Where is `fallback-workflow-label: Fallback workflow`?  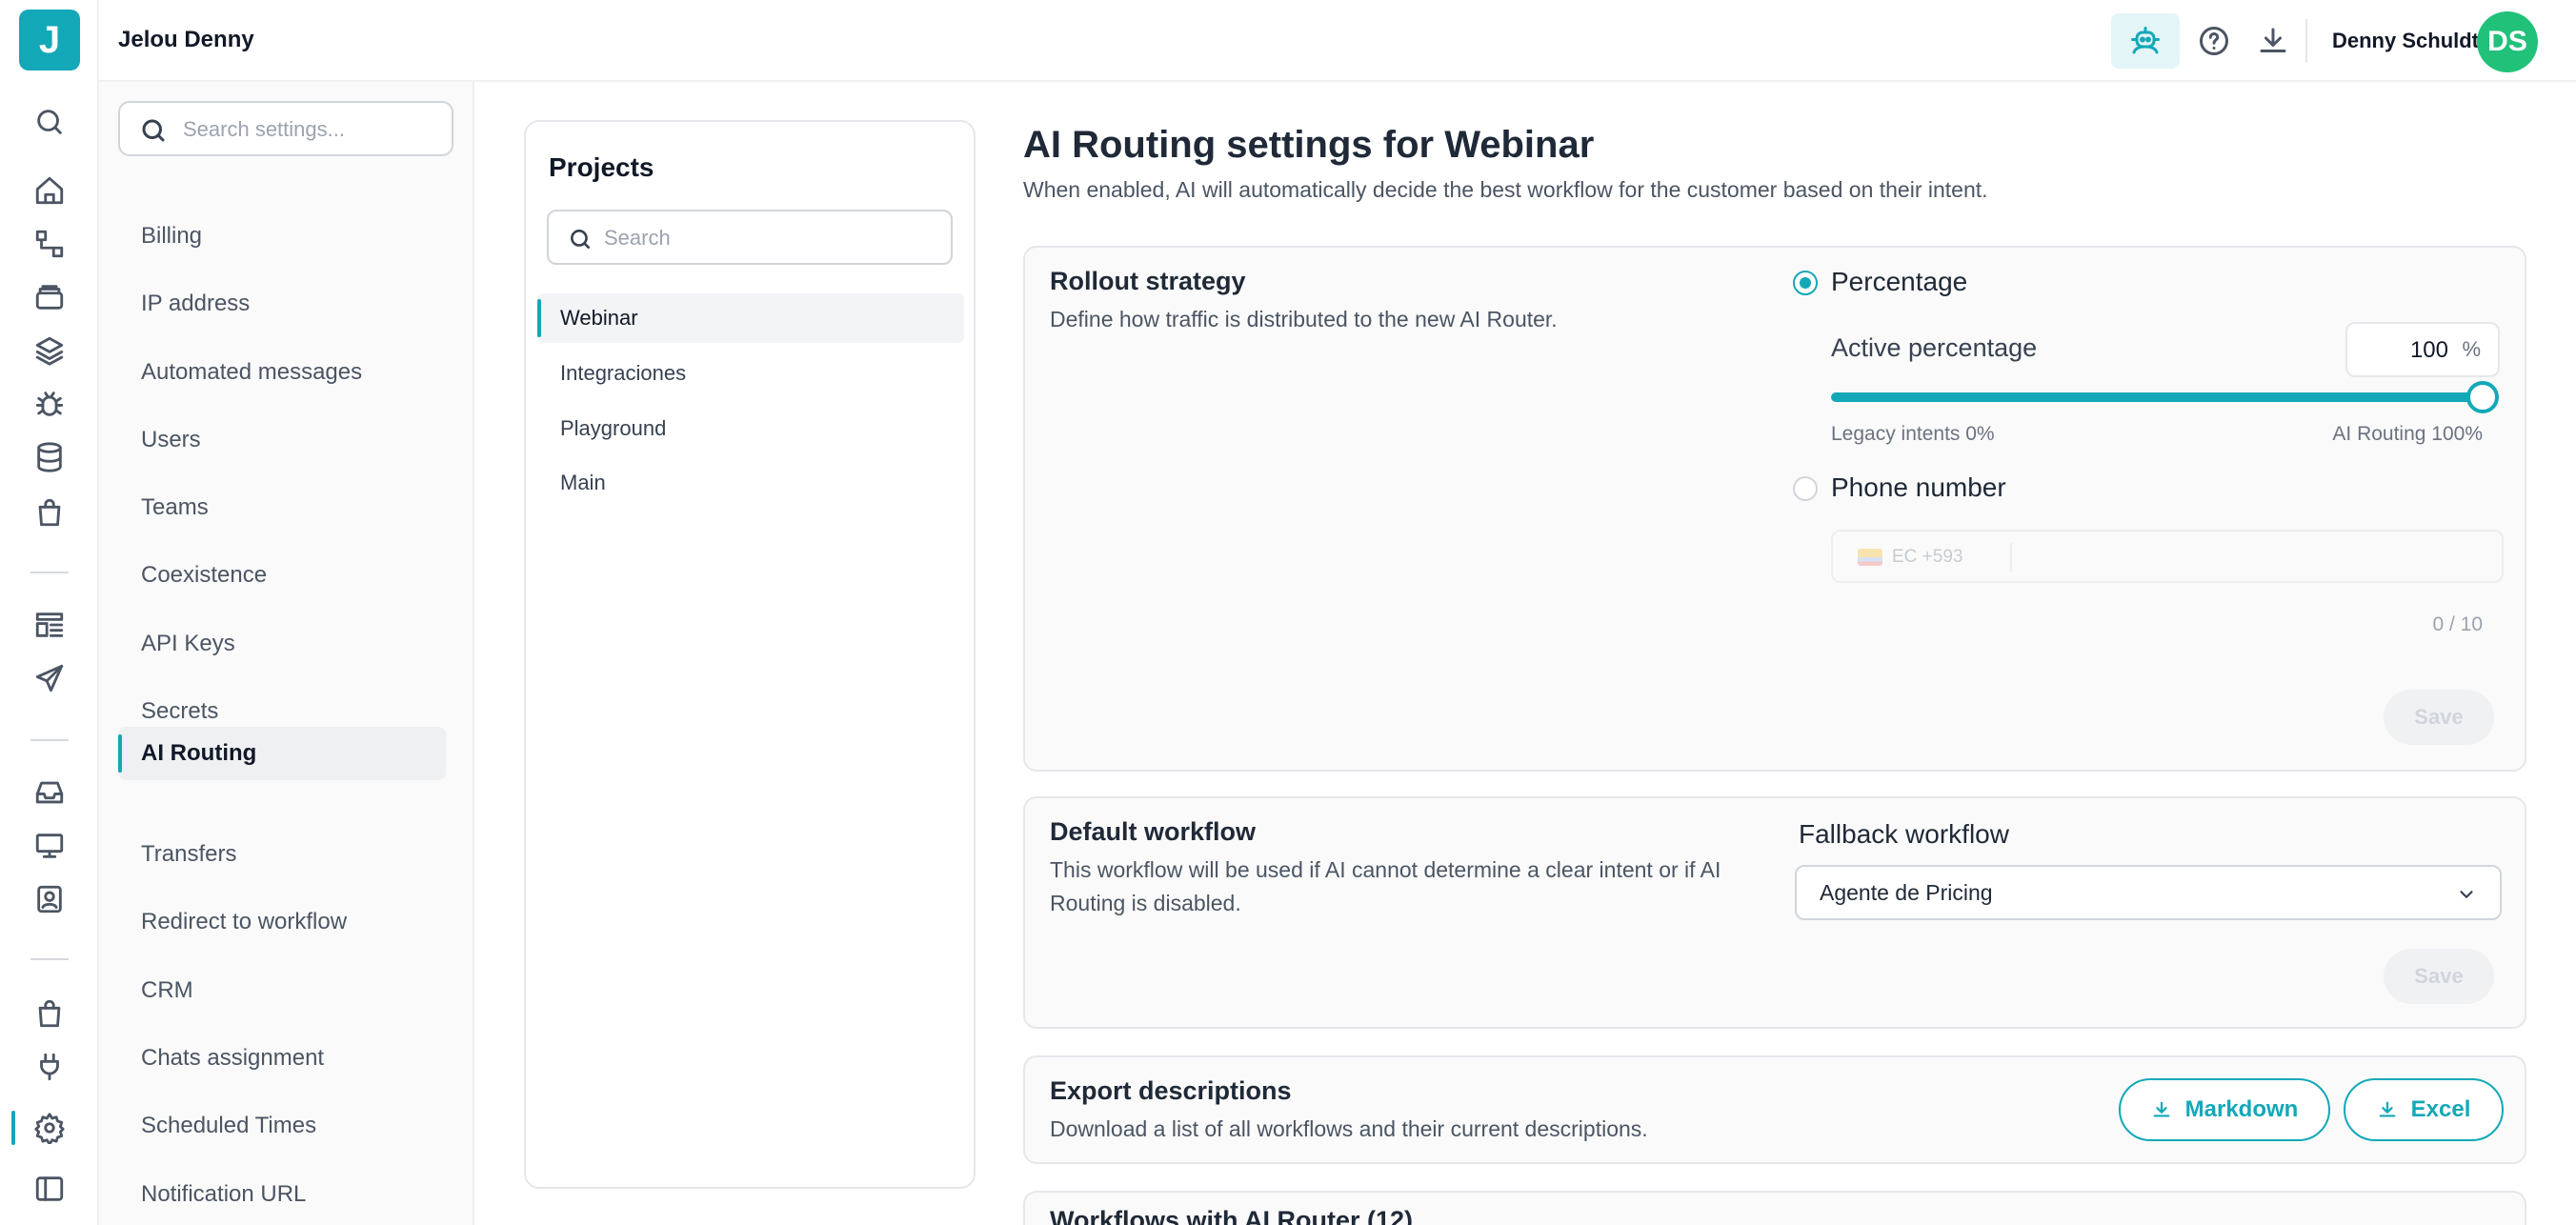 fallback-workflow-label: Fallback workflow is located at coordinates (1904, 834).